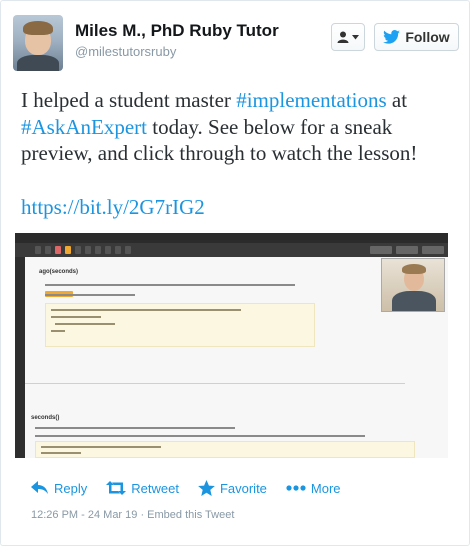 Image resolution: width=470 pixels, height=546 pixels. Describe the element at coordinates (38, 63) in the screenshot. I see `avatar-shirt` at that location.